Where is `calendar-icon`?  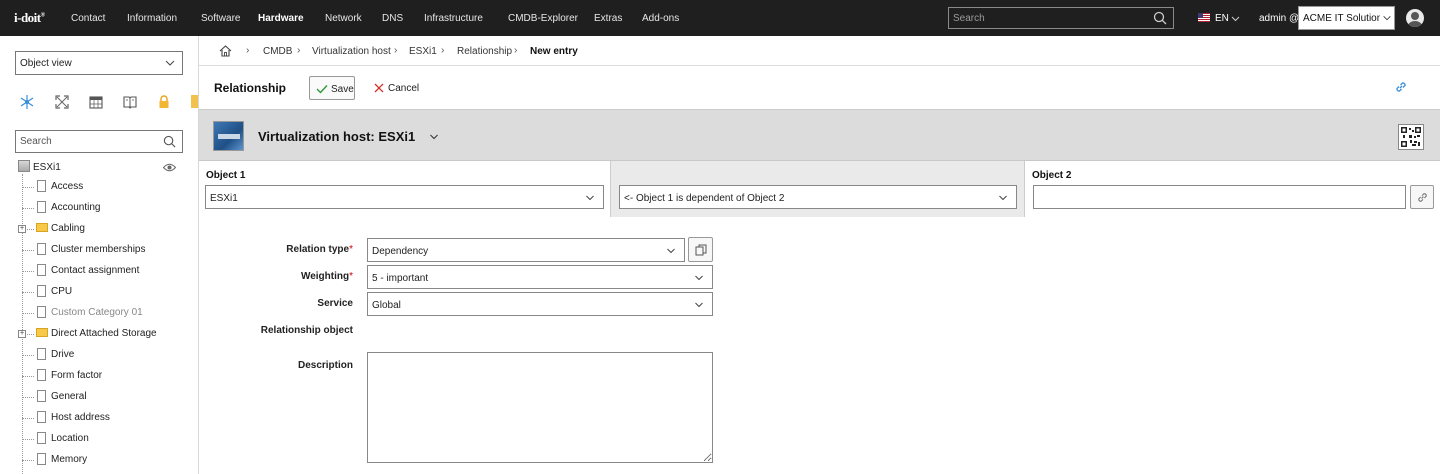 calendar-icon is located at coordinates (96, 102).